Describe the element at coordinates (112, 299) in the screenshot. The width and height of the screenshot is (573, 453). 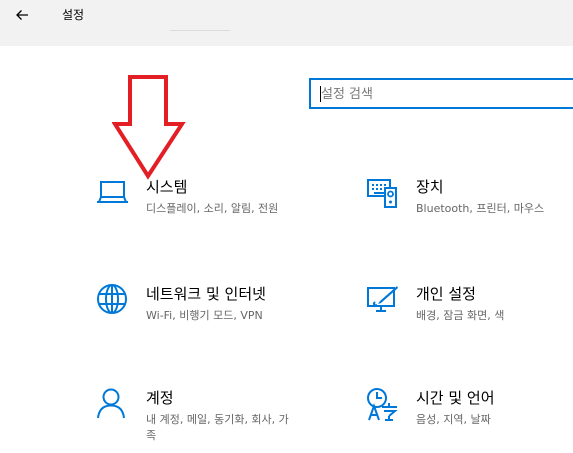
I see `globe-icon` at that location.